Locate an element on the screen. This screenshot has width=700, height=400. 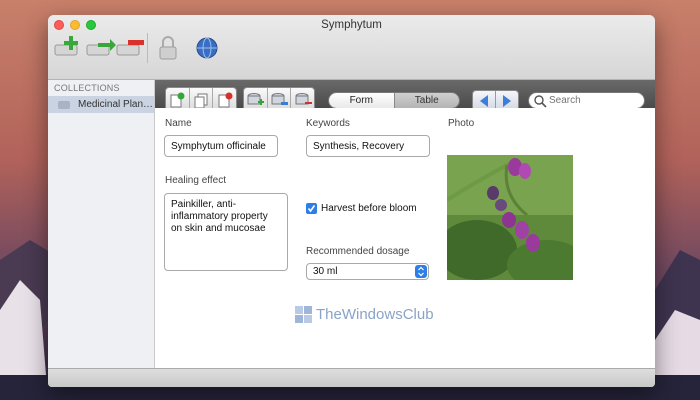
online-sync-button is located at coordinates (212, 48).